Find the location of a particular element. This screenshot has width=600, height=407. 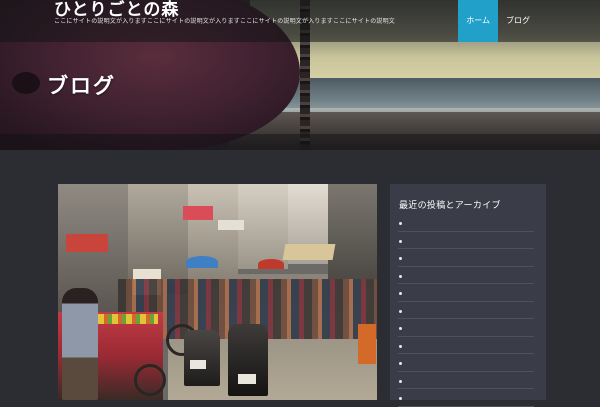

orange-barrel is located at coordinates (367, 344).